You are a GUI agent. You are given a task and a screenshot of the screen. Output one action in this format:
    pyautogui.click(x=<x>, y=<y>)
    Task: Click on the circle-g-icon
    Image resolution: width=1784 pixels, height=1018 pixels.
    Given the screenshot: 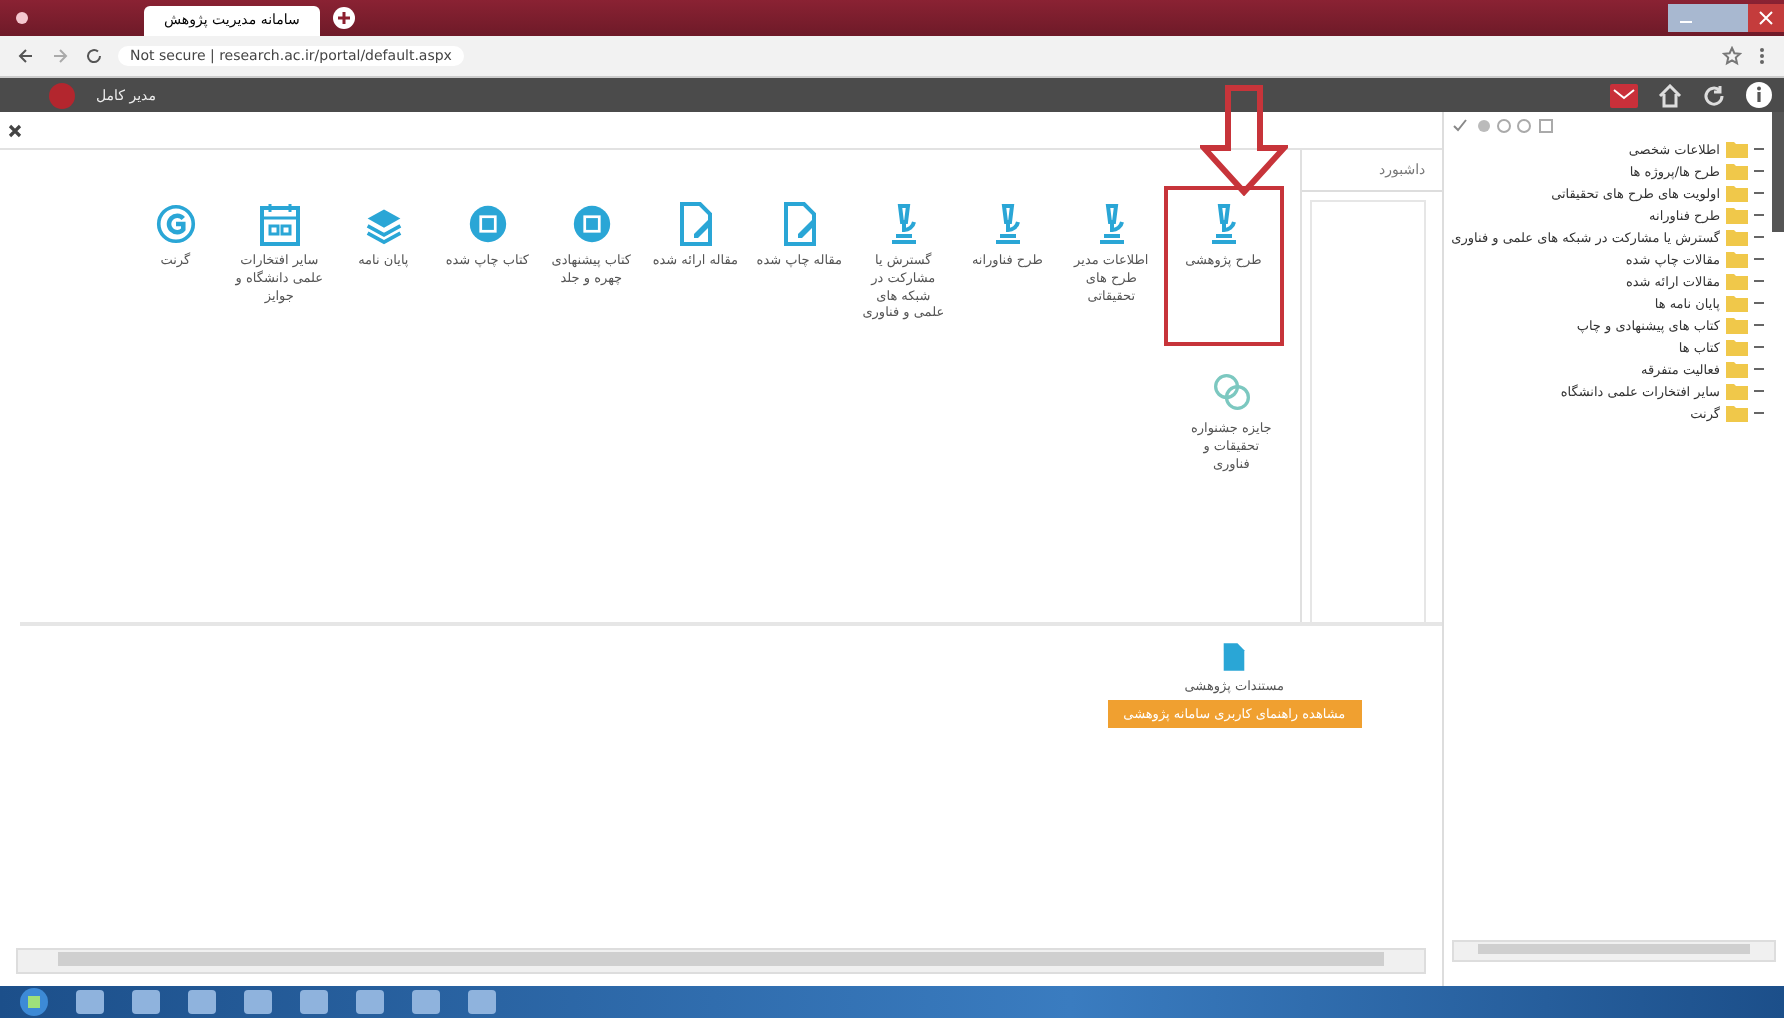 What is the action you would take?
    pyautogui.click(x=175, y=224)
    